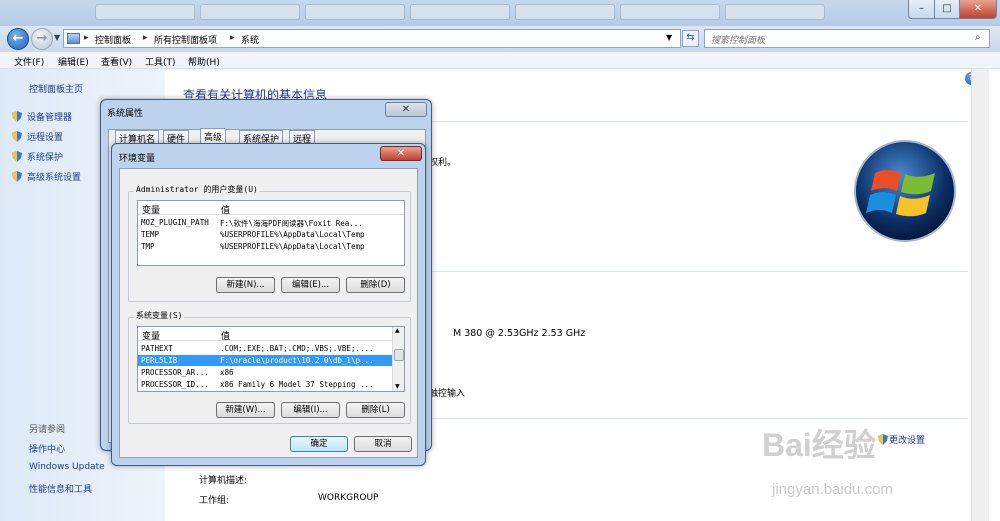 This screenshot has width=1000, height=521. What do you see at coordinates (47, 430) in the screenshot?
I see `see-also-heading: 另请参阅` at bounding box center [47, 430].